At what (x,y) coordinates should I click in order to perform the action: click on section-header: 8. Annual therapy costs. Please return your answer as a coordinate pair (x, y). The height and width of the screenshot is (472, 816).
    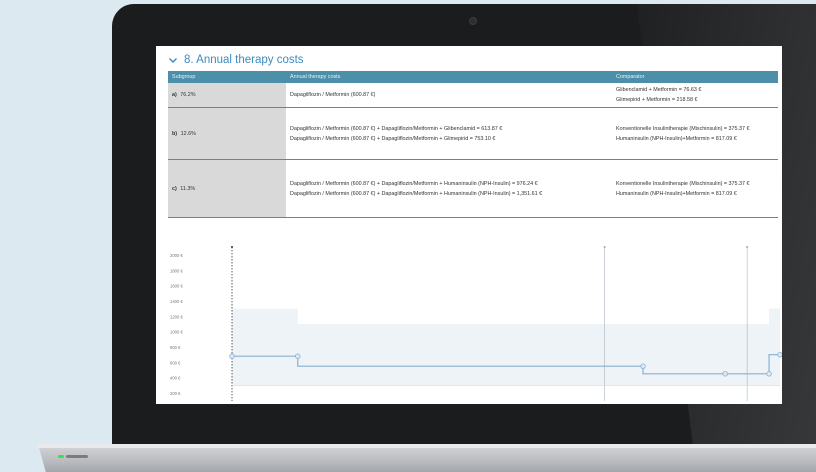
    Looking at the image, I should click on (236, 60).